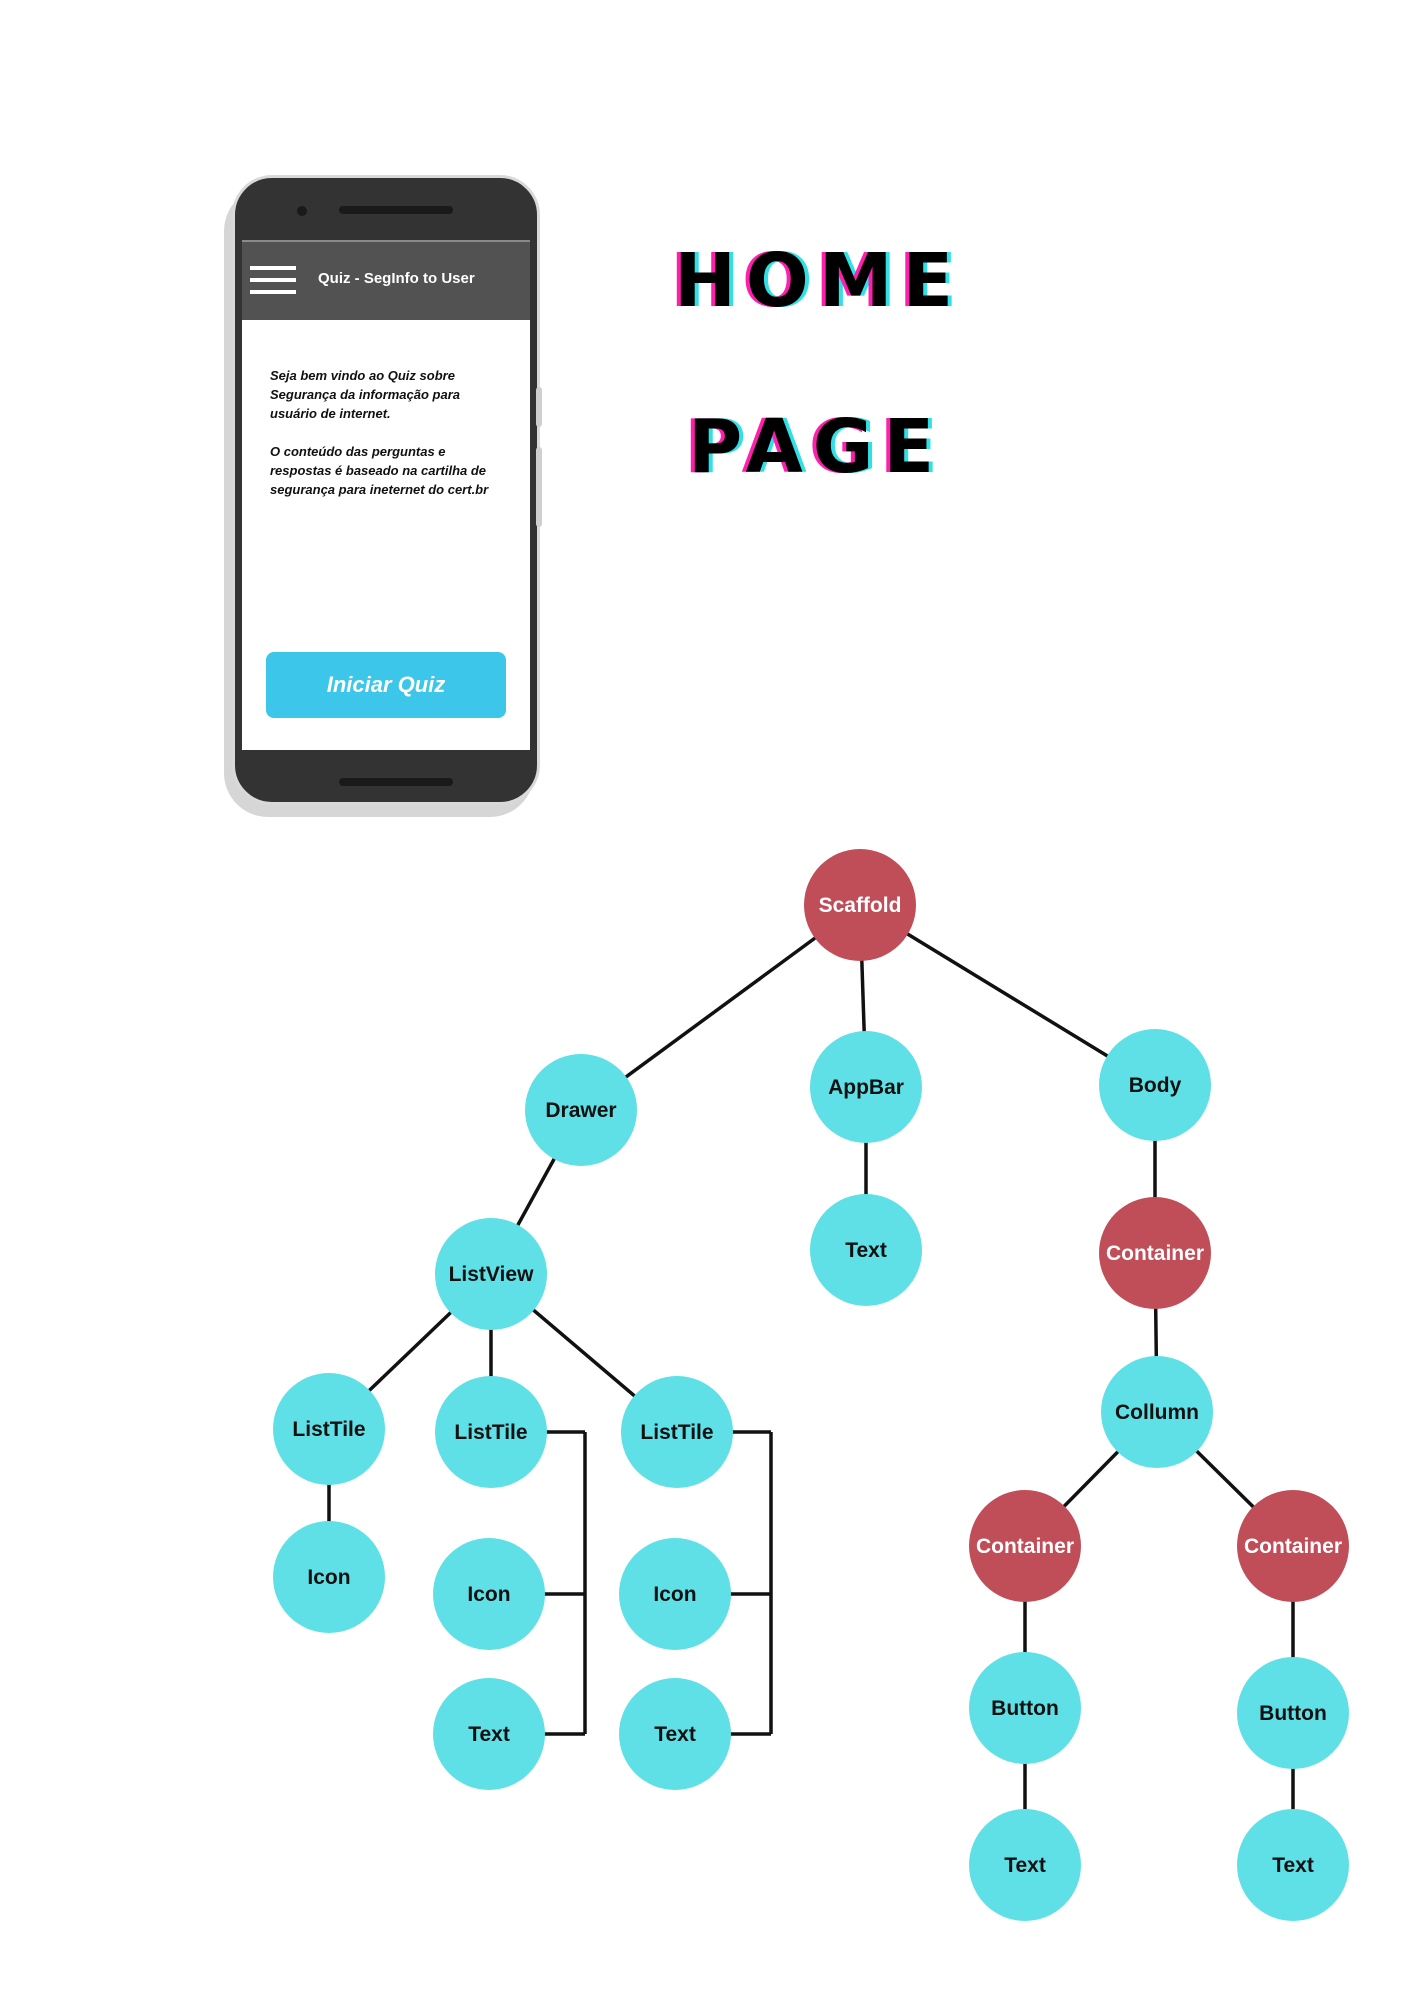  I want to click on node-label-appbar: AppBar, so click(866, 1087).